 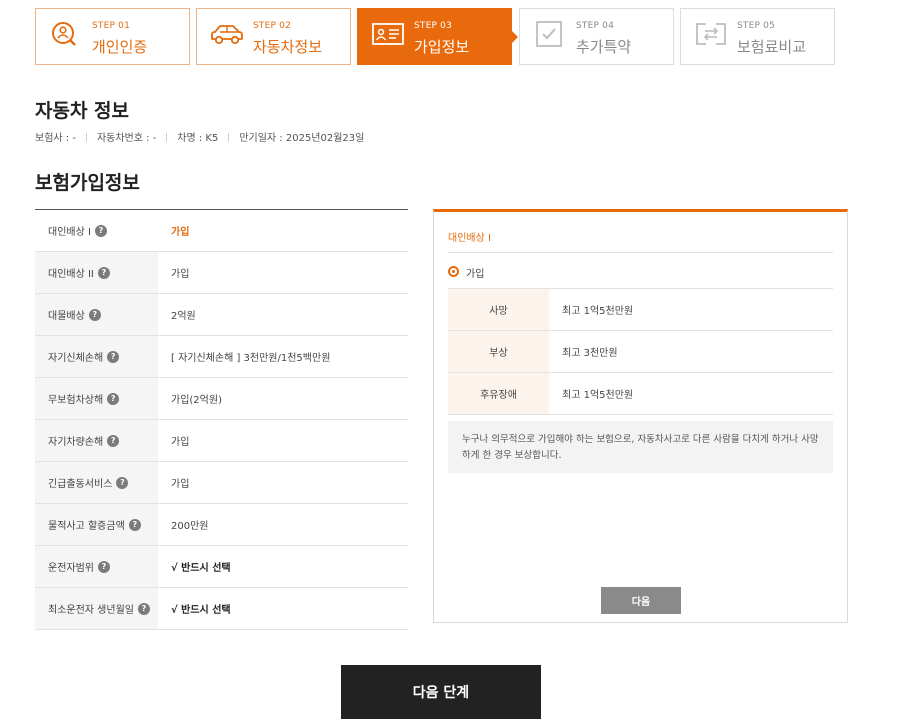 I want to click on coverage-label-cell: 자기신체손해?, so click(x=96, y=356).